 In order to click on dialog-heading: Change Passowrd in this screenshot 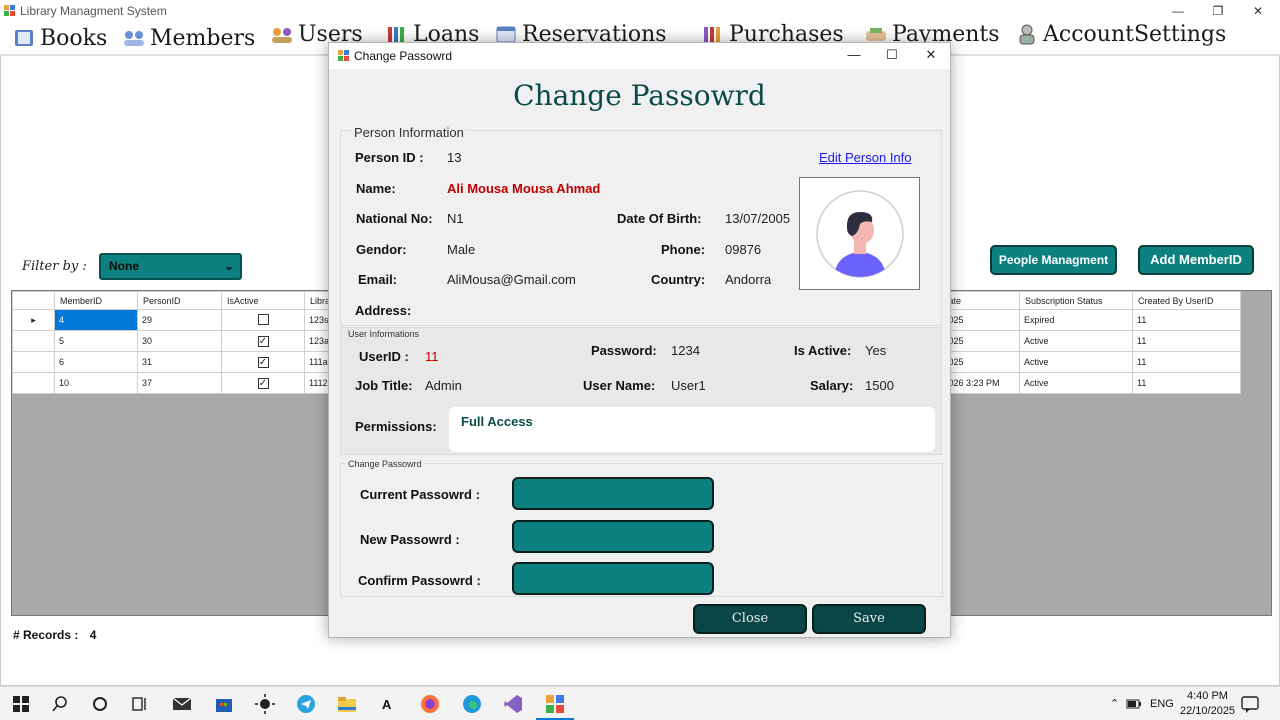, I will do `click(639, 95)`.